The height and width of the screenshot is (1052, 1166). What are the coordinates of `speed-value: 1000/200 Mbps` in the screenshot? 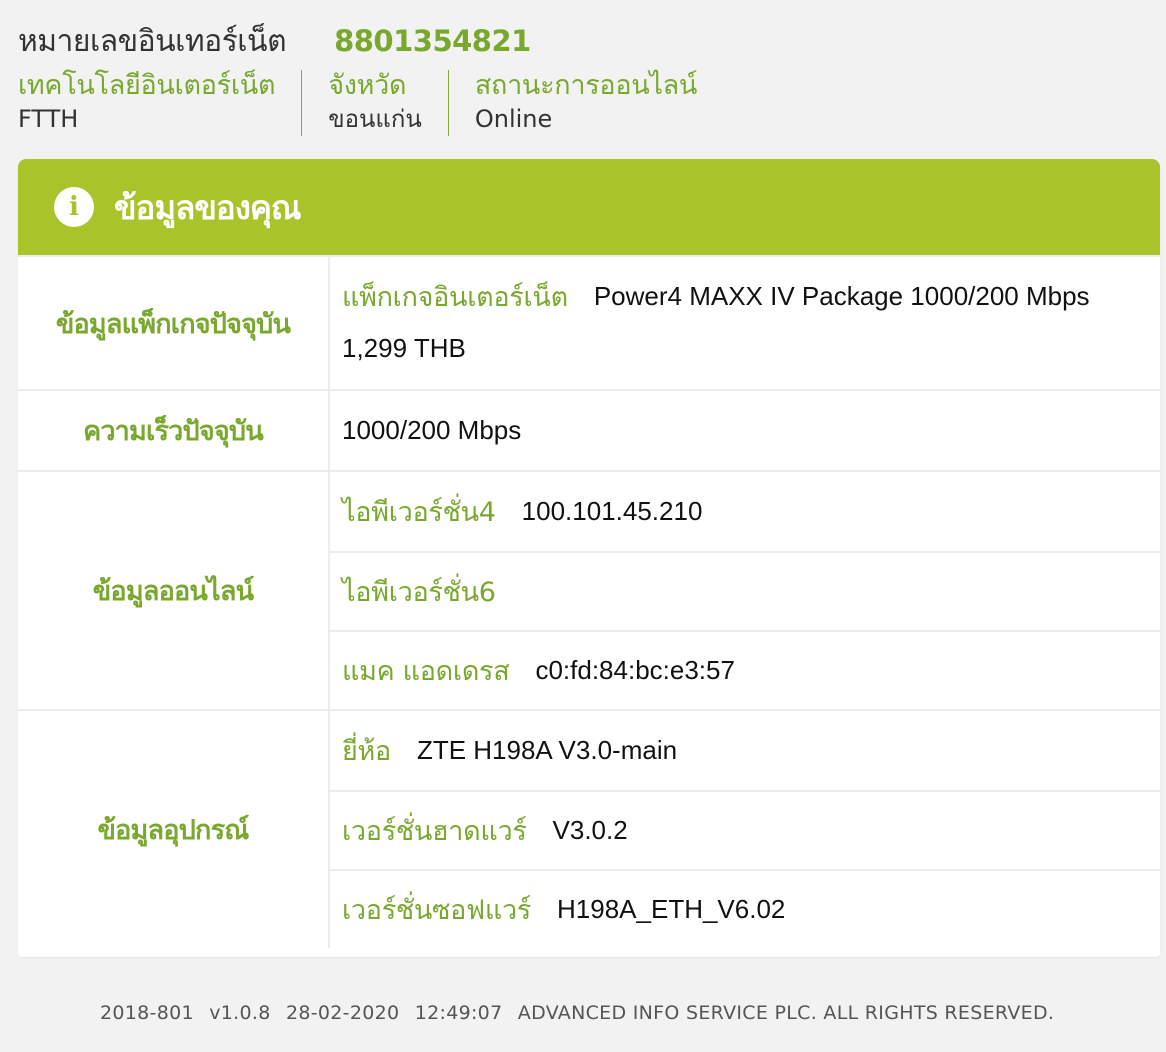 It's located at (432, 430).